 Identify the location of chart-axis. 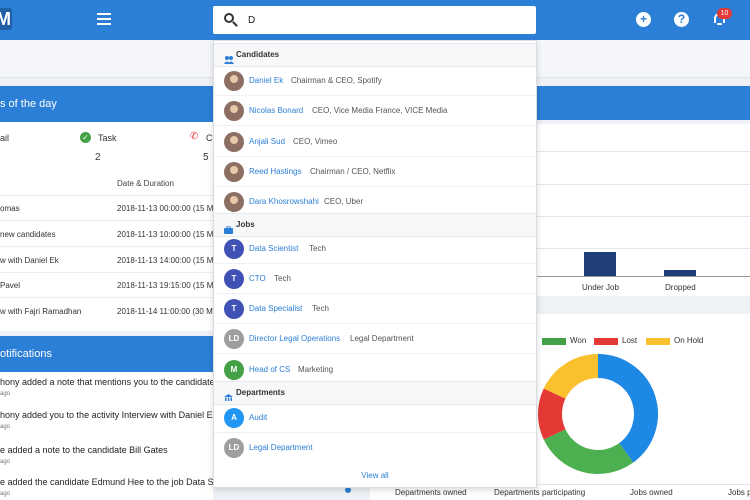
(643, 276).